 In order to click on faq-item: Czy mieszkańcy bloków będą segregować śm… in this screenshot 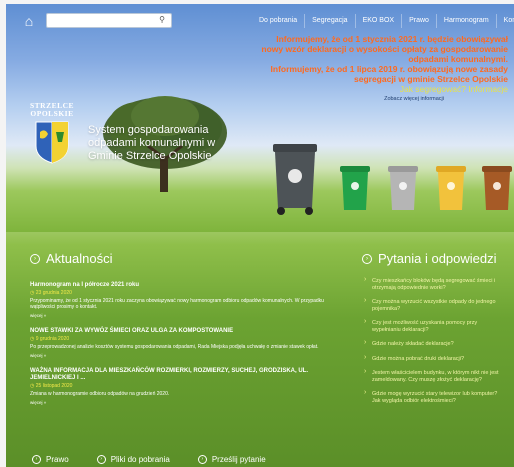, I will do `click(434, 284)`.